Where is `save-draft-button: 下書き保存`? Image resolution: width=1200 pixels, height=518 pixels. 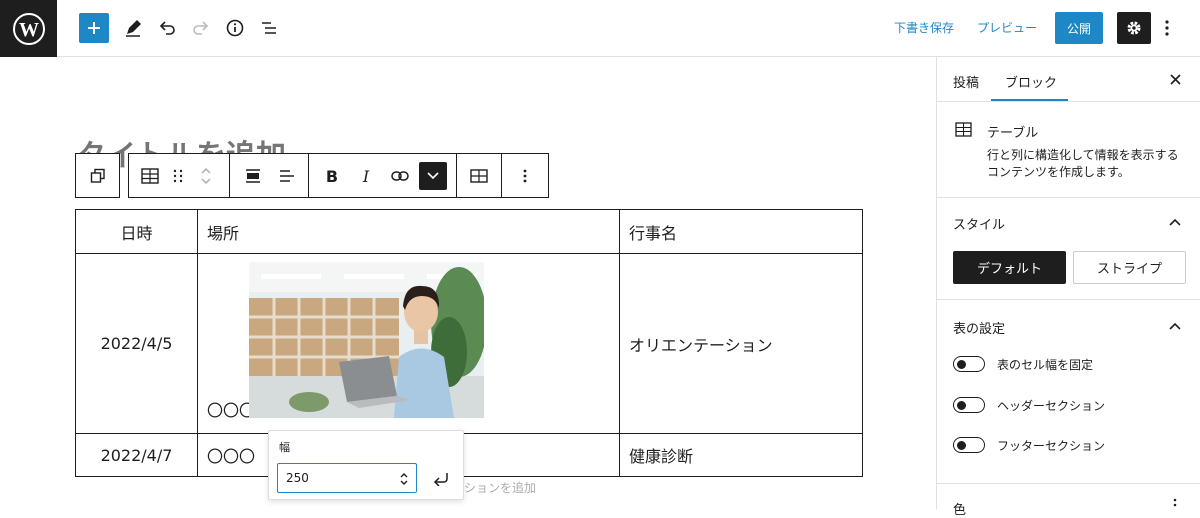
save-draft-button: 下書き保存 is located at coordinates (924, 27).